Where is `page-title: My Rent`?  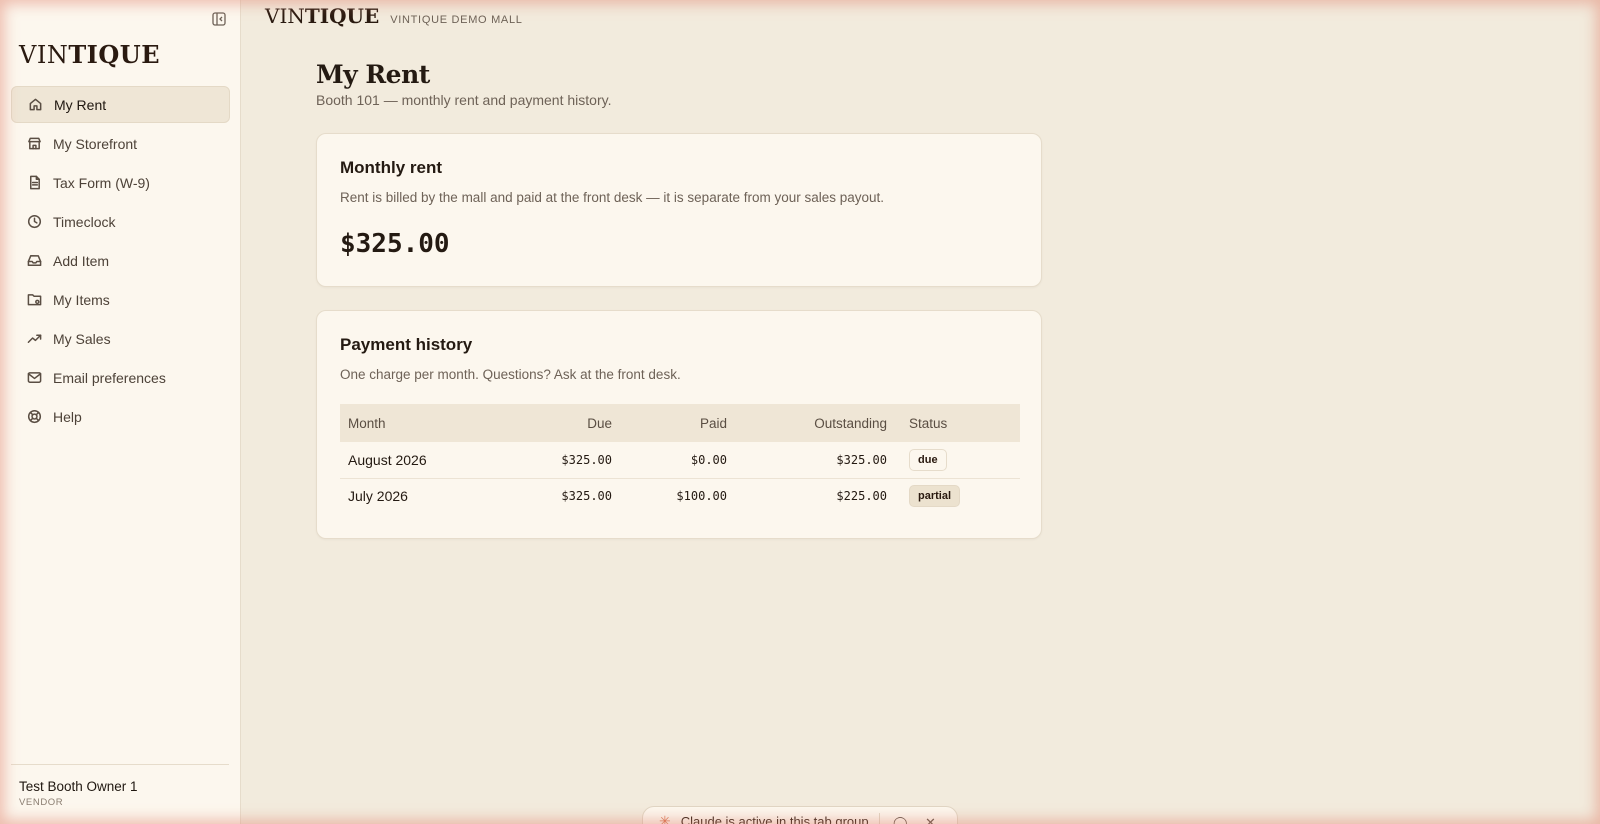 page-title: My Rent is located at coordinates (373, 74).